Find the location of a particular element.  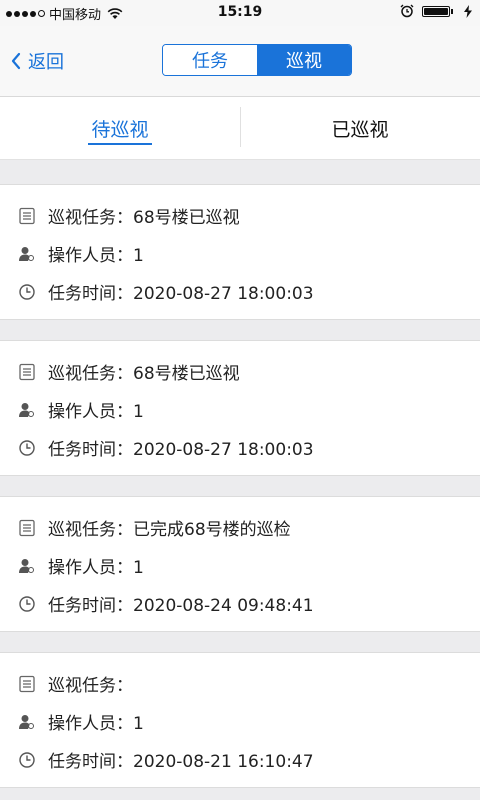

battery-icon is located at coordinates (439, 11).